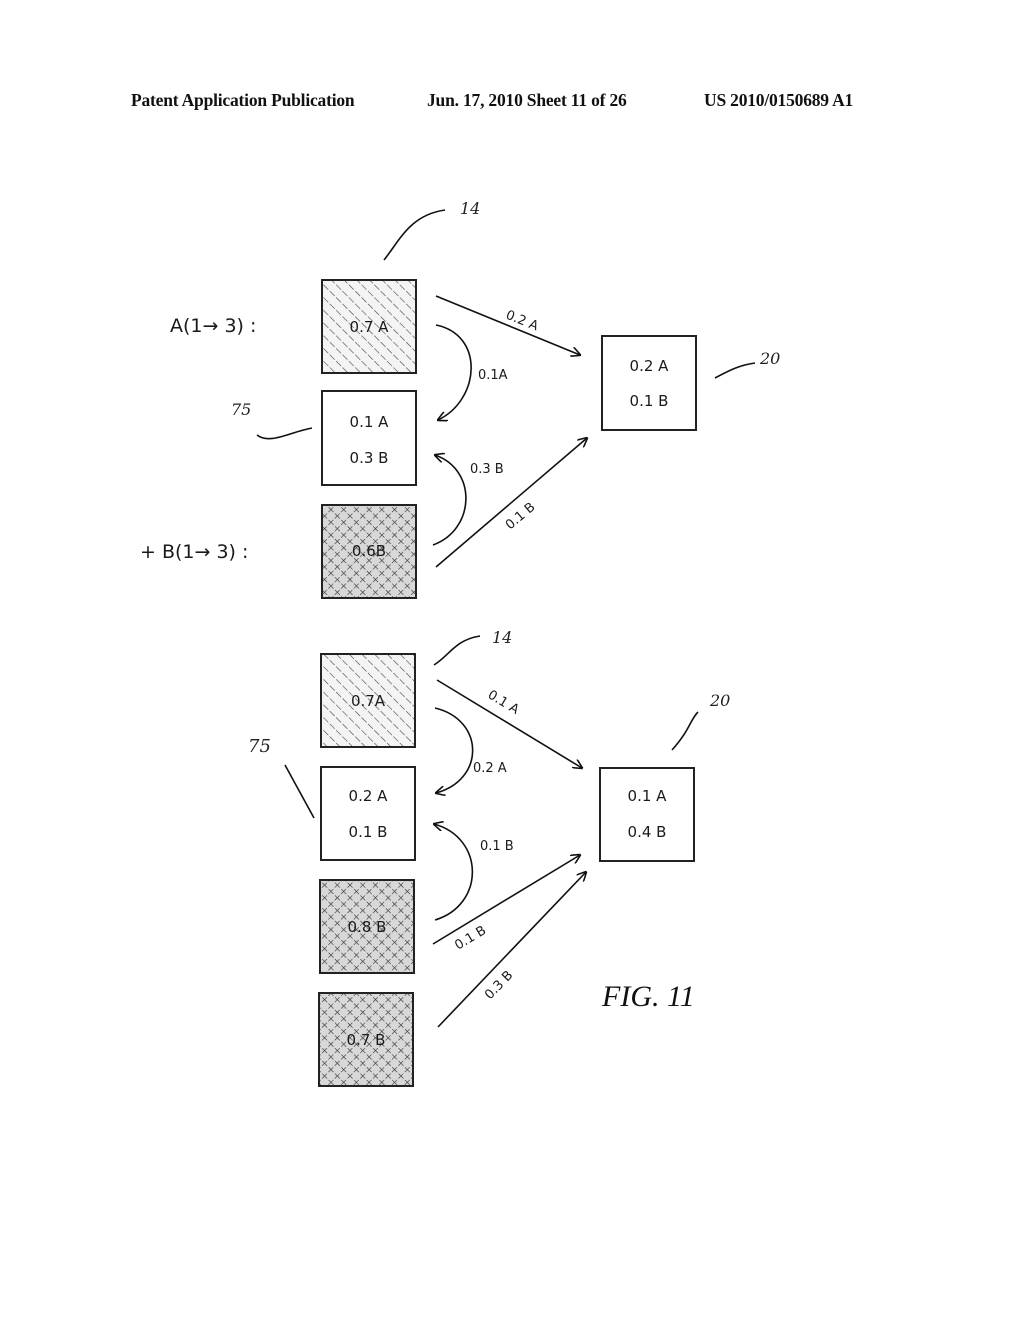  What do you see at coordinates (259, 746) in the screenshot?
I see `ref-75-label-bottom: 75` at bounding box center [259, 746].